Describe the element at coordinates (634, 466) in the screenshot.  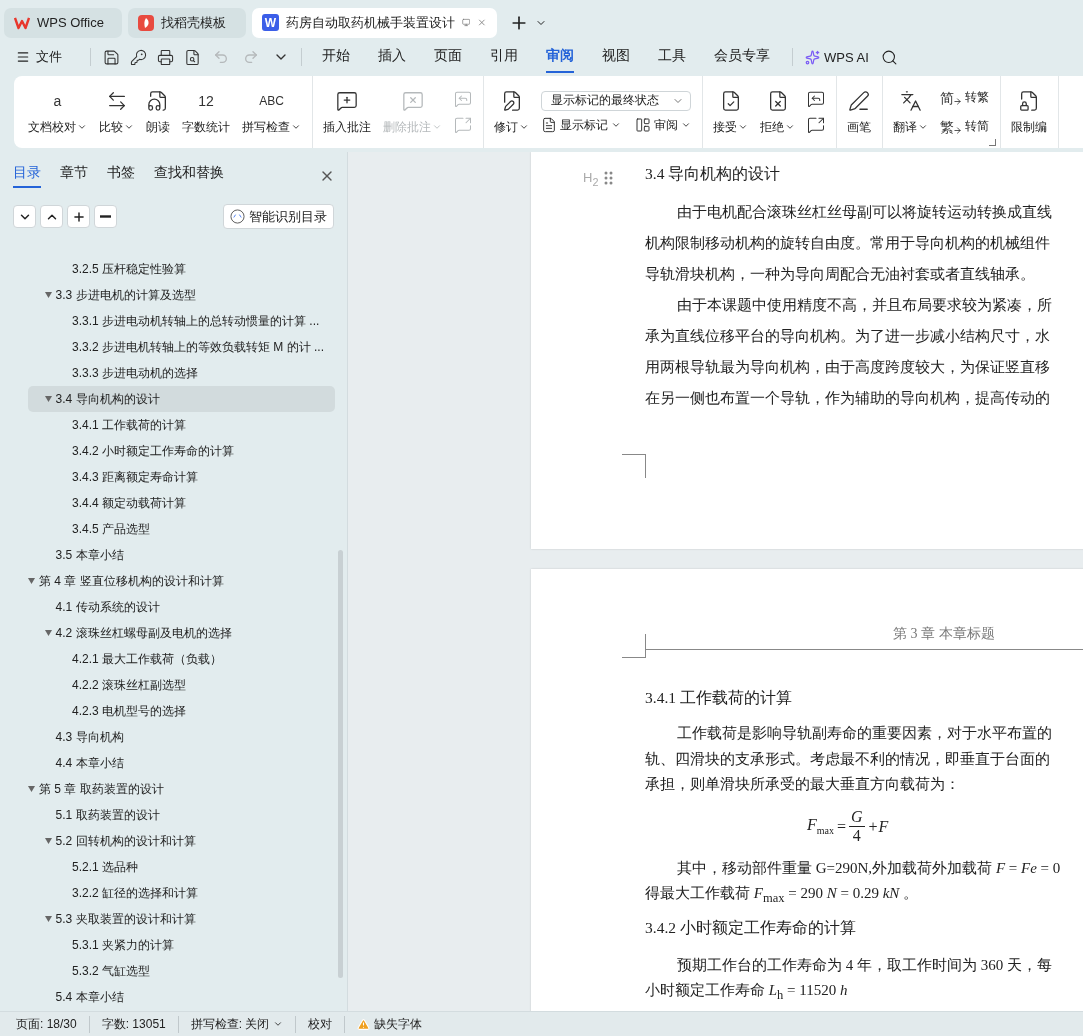
I see `margin-mark` at that location.